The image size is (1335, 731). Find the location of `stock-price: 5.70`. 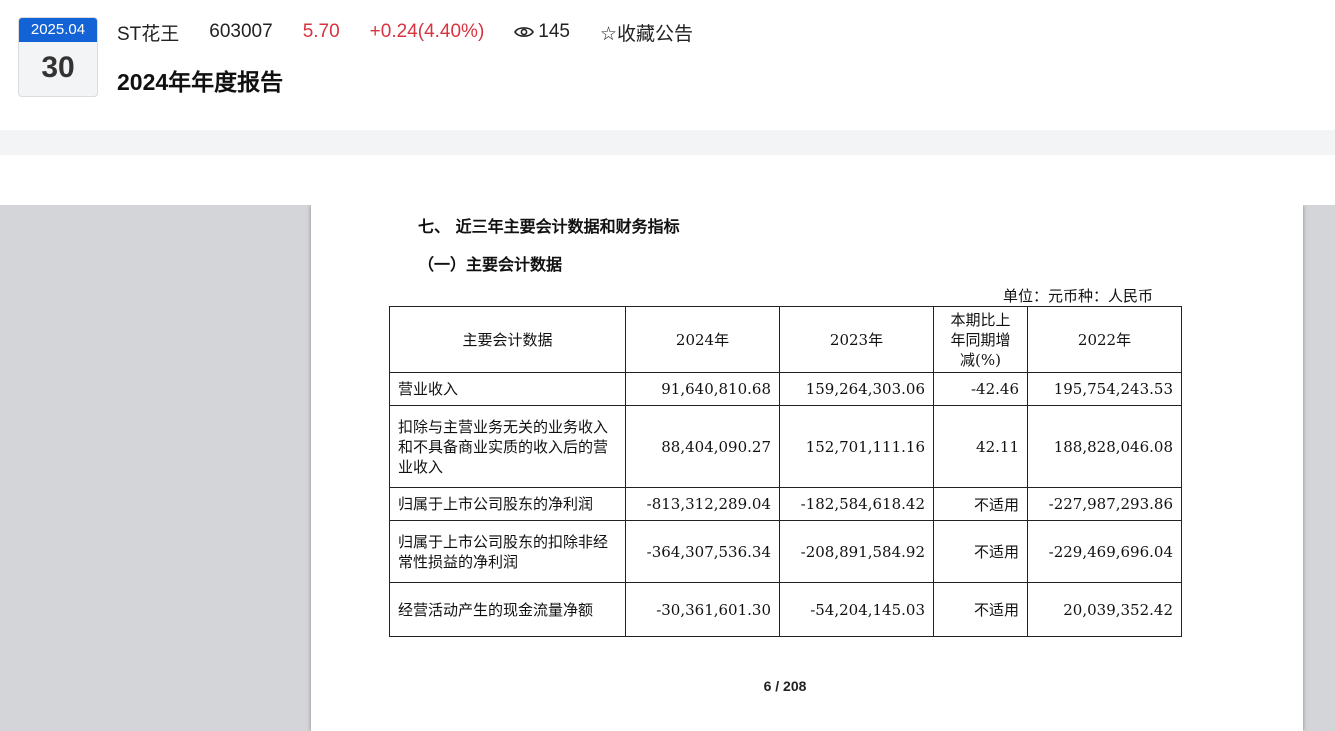

stock-price: 5.70 is located at coordinates (321, 31).